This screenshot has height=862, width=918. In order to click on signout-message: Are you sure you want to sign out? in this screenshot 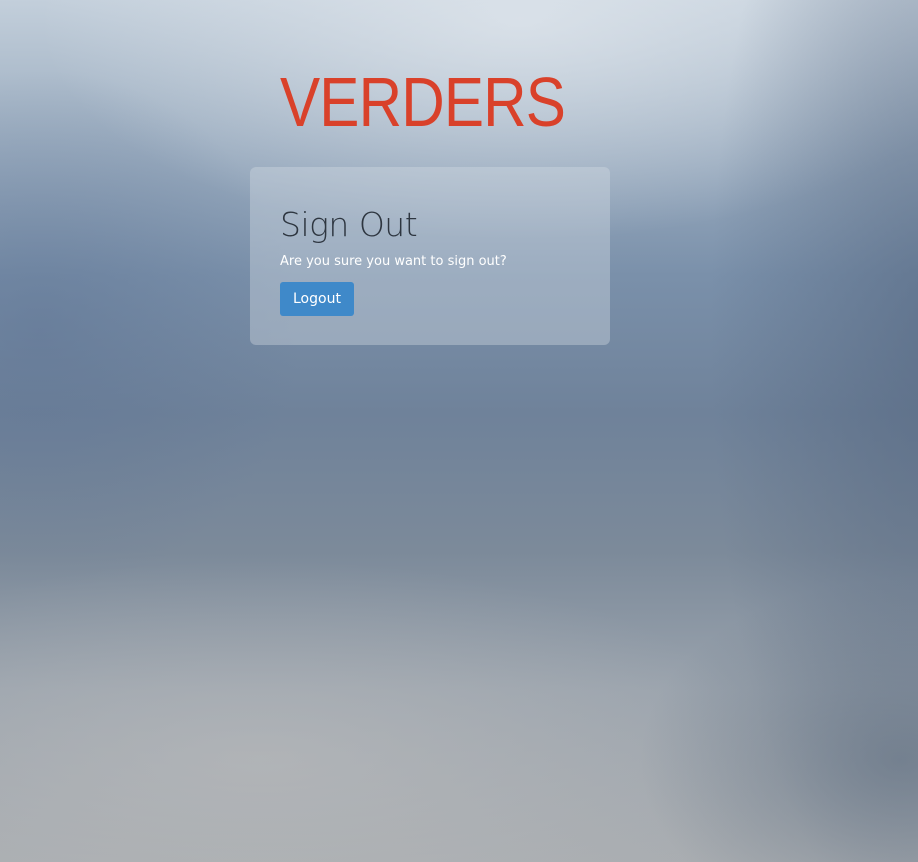, I will do `click(393, 261)`.